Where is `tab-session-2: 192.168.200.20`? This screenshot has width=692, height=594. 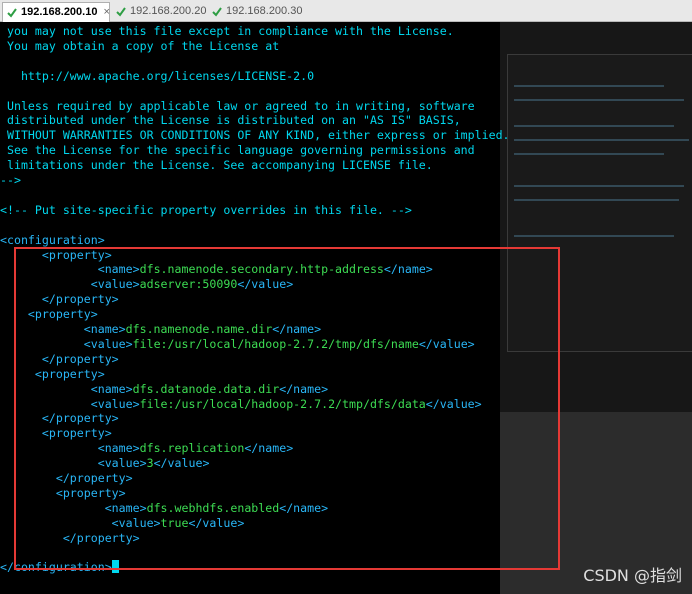
tab-session-2: 192.168.200.20 is located at coordinates (162, 12).